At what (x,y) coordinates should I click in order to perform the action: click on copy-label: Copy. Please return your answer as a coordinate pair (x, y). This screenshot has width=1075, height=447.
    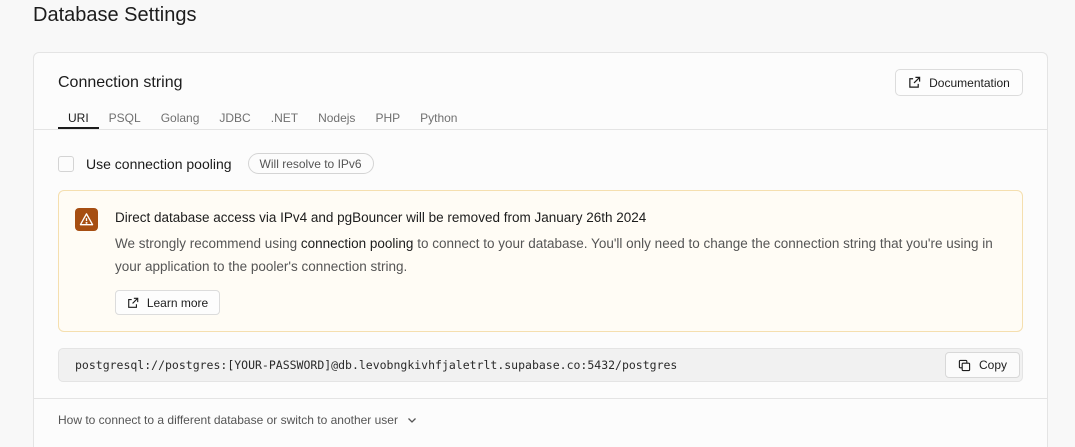
    Looking at the image, I should click on (992, 365).